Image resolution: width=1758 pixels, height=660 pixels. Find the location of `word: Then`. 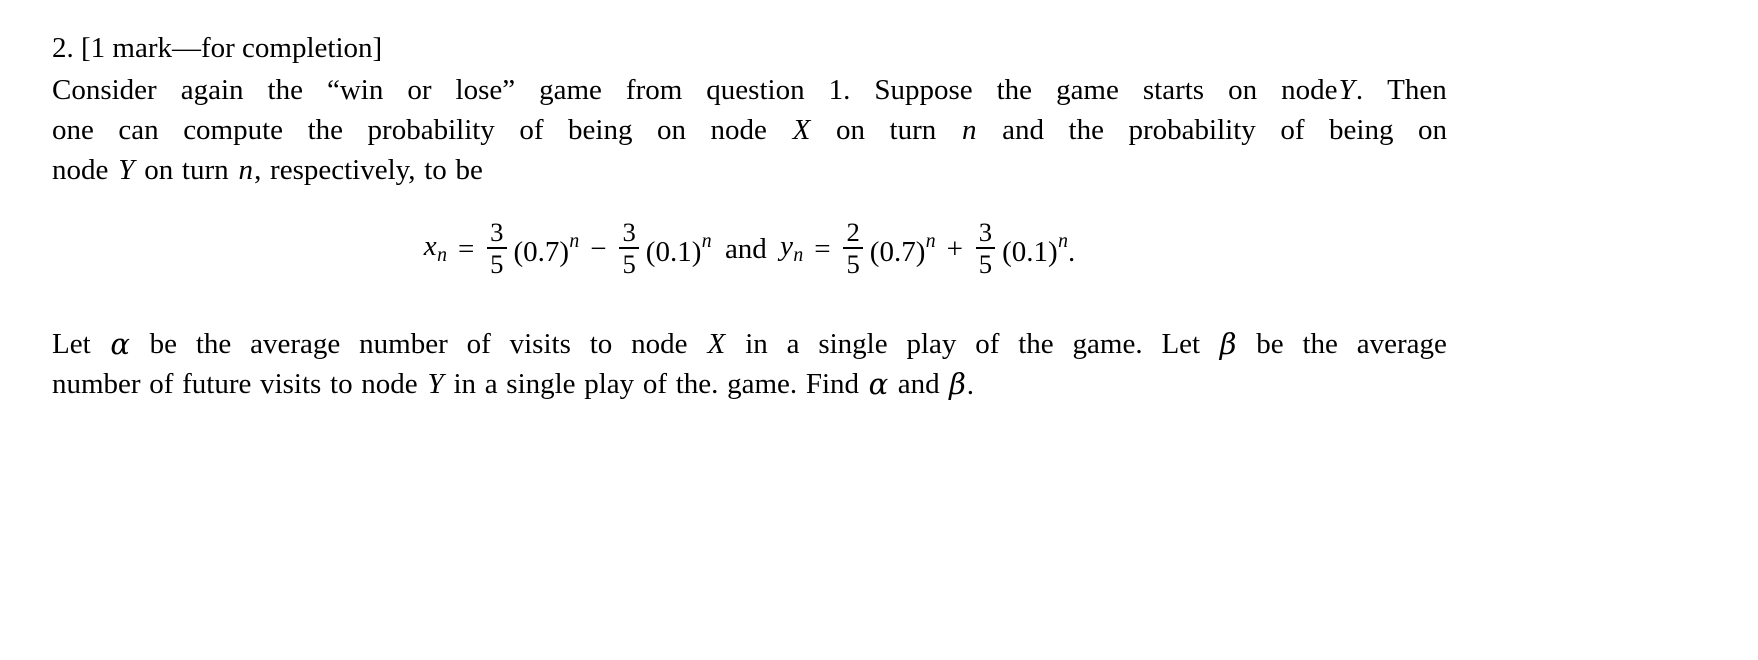

word: Then is located at coordinates (1417, 90).